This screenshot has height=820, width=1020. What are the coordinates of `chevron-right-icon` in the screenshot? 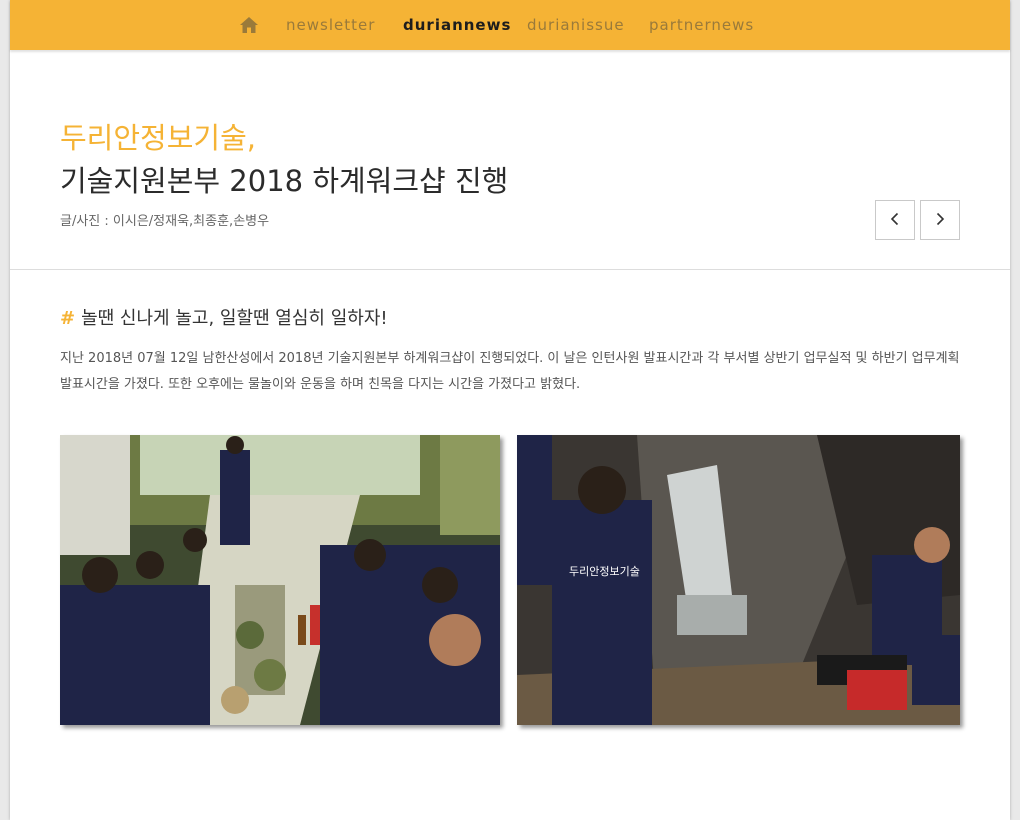 It's located at (940, 220).